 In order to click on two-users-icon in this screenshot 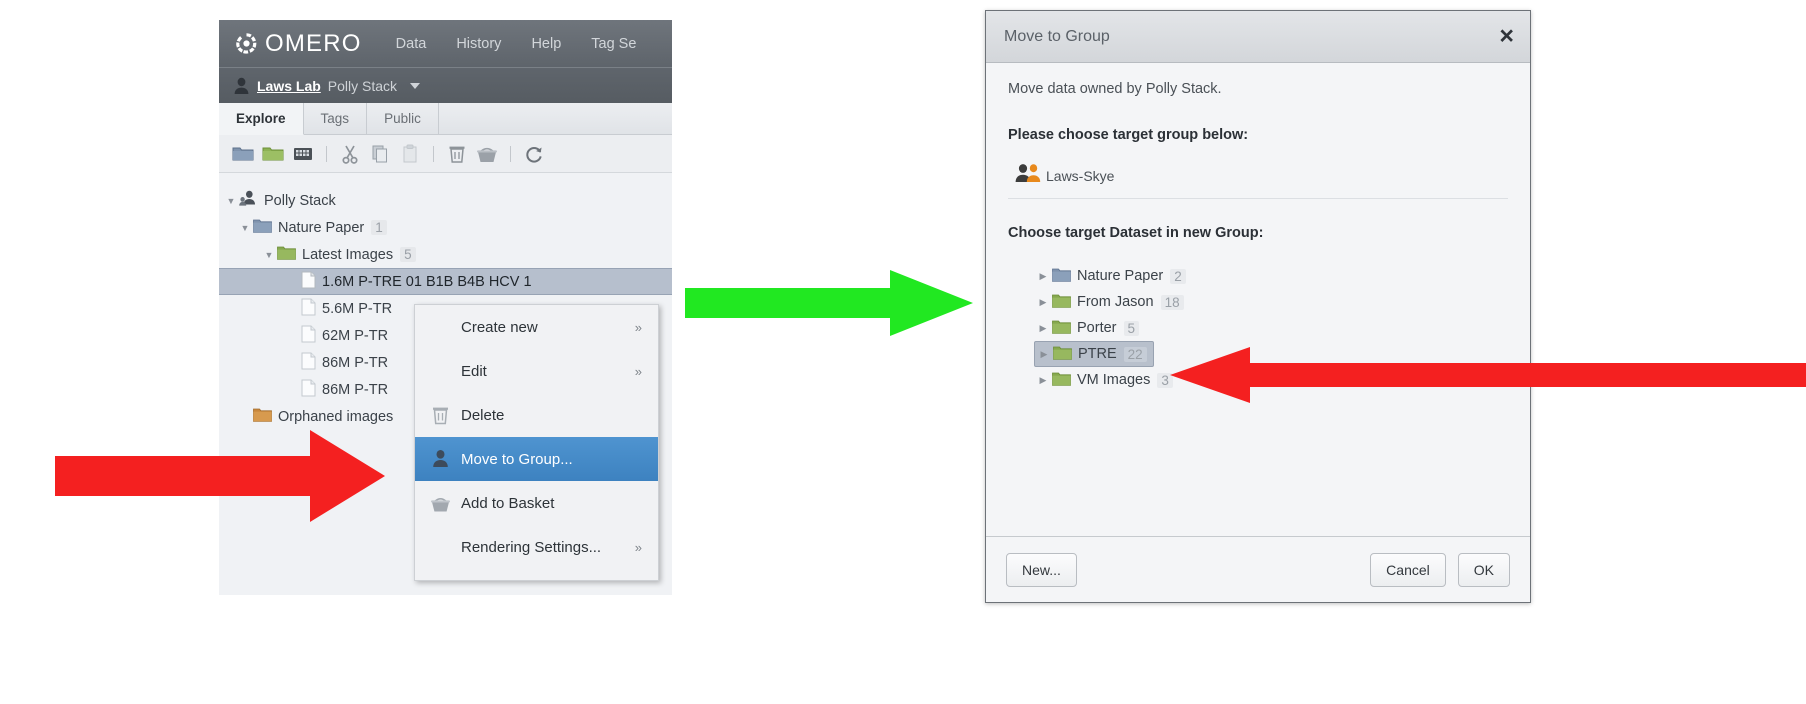, I will do `click(1029, 175)`.